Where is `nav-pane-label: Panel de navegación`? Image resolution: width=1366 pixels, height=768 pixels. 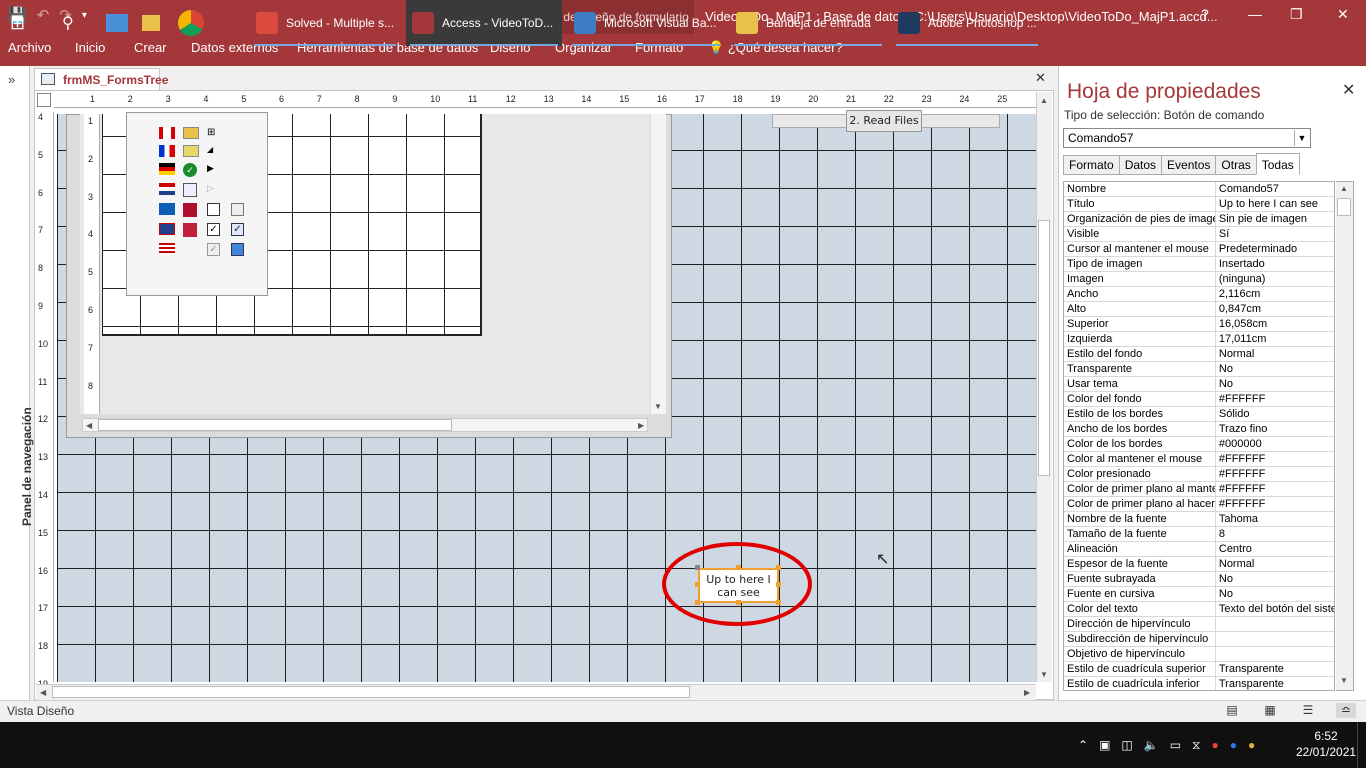 nav-pane-label: Panel de navegación is located at coordinates (27, 466).